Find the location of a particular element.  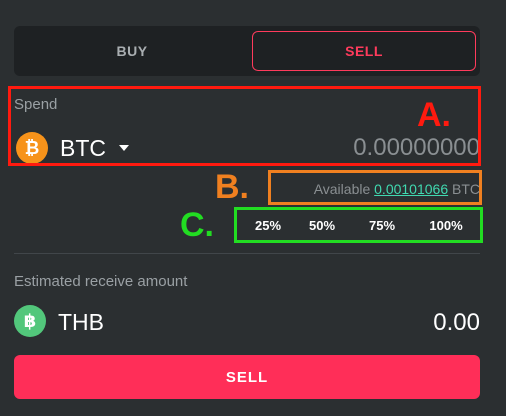

available-prefix: Available is located at coordinates (342, 189).